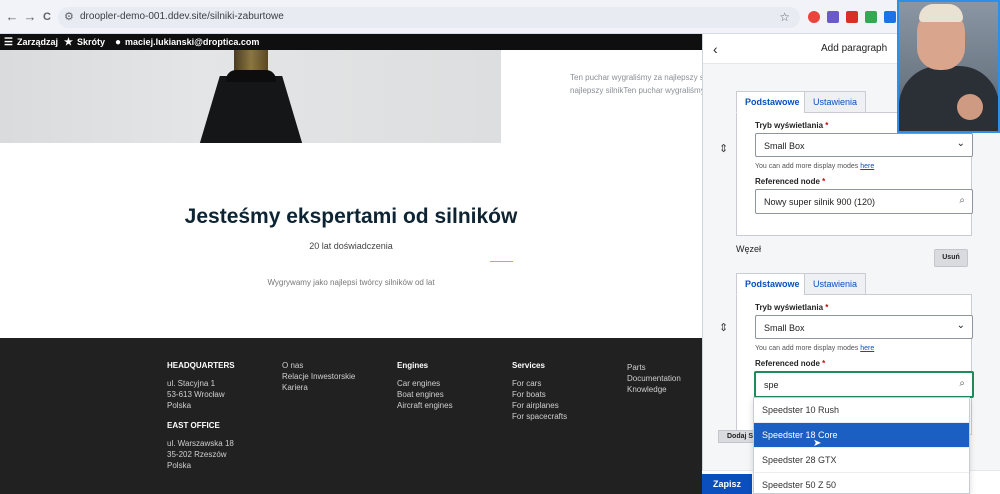 This screenshot has height=494, width=1000. Describe the element at coordinates (808, 348) in the screenshot. I see `hint-text: You can add more display modes` at that location.